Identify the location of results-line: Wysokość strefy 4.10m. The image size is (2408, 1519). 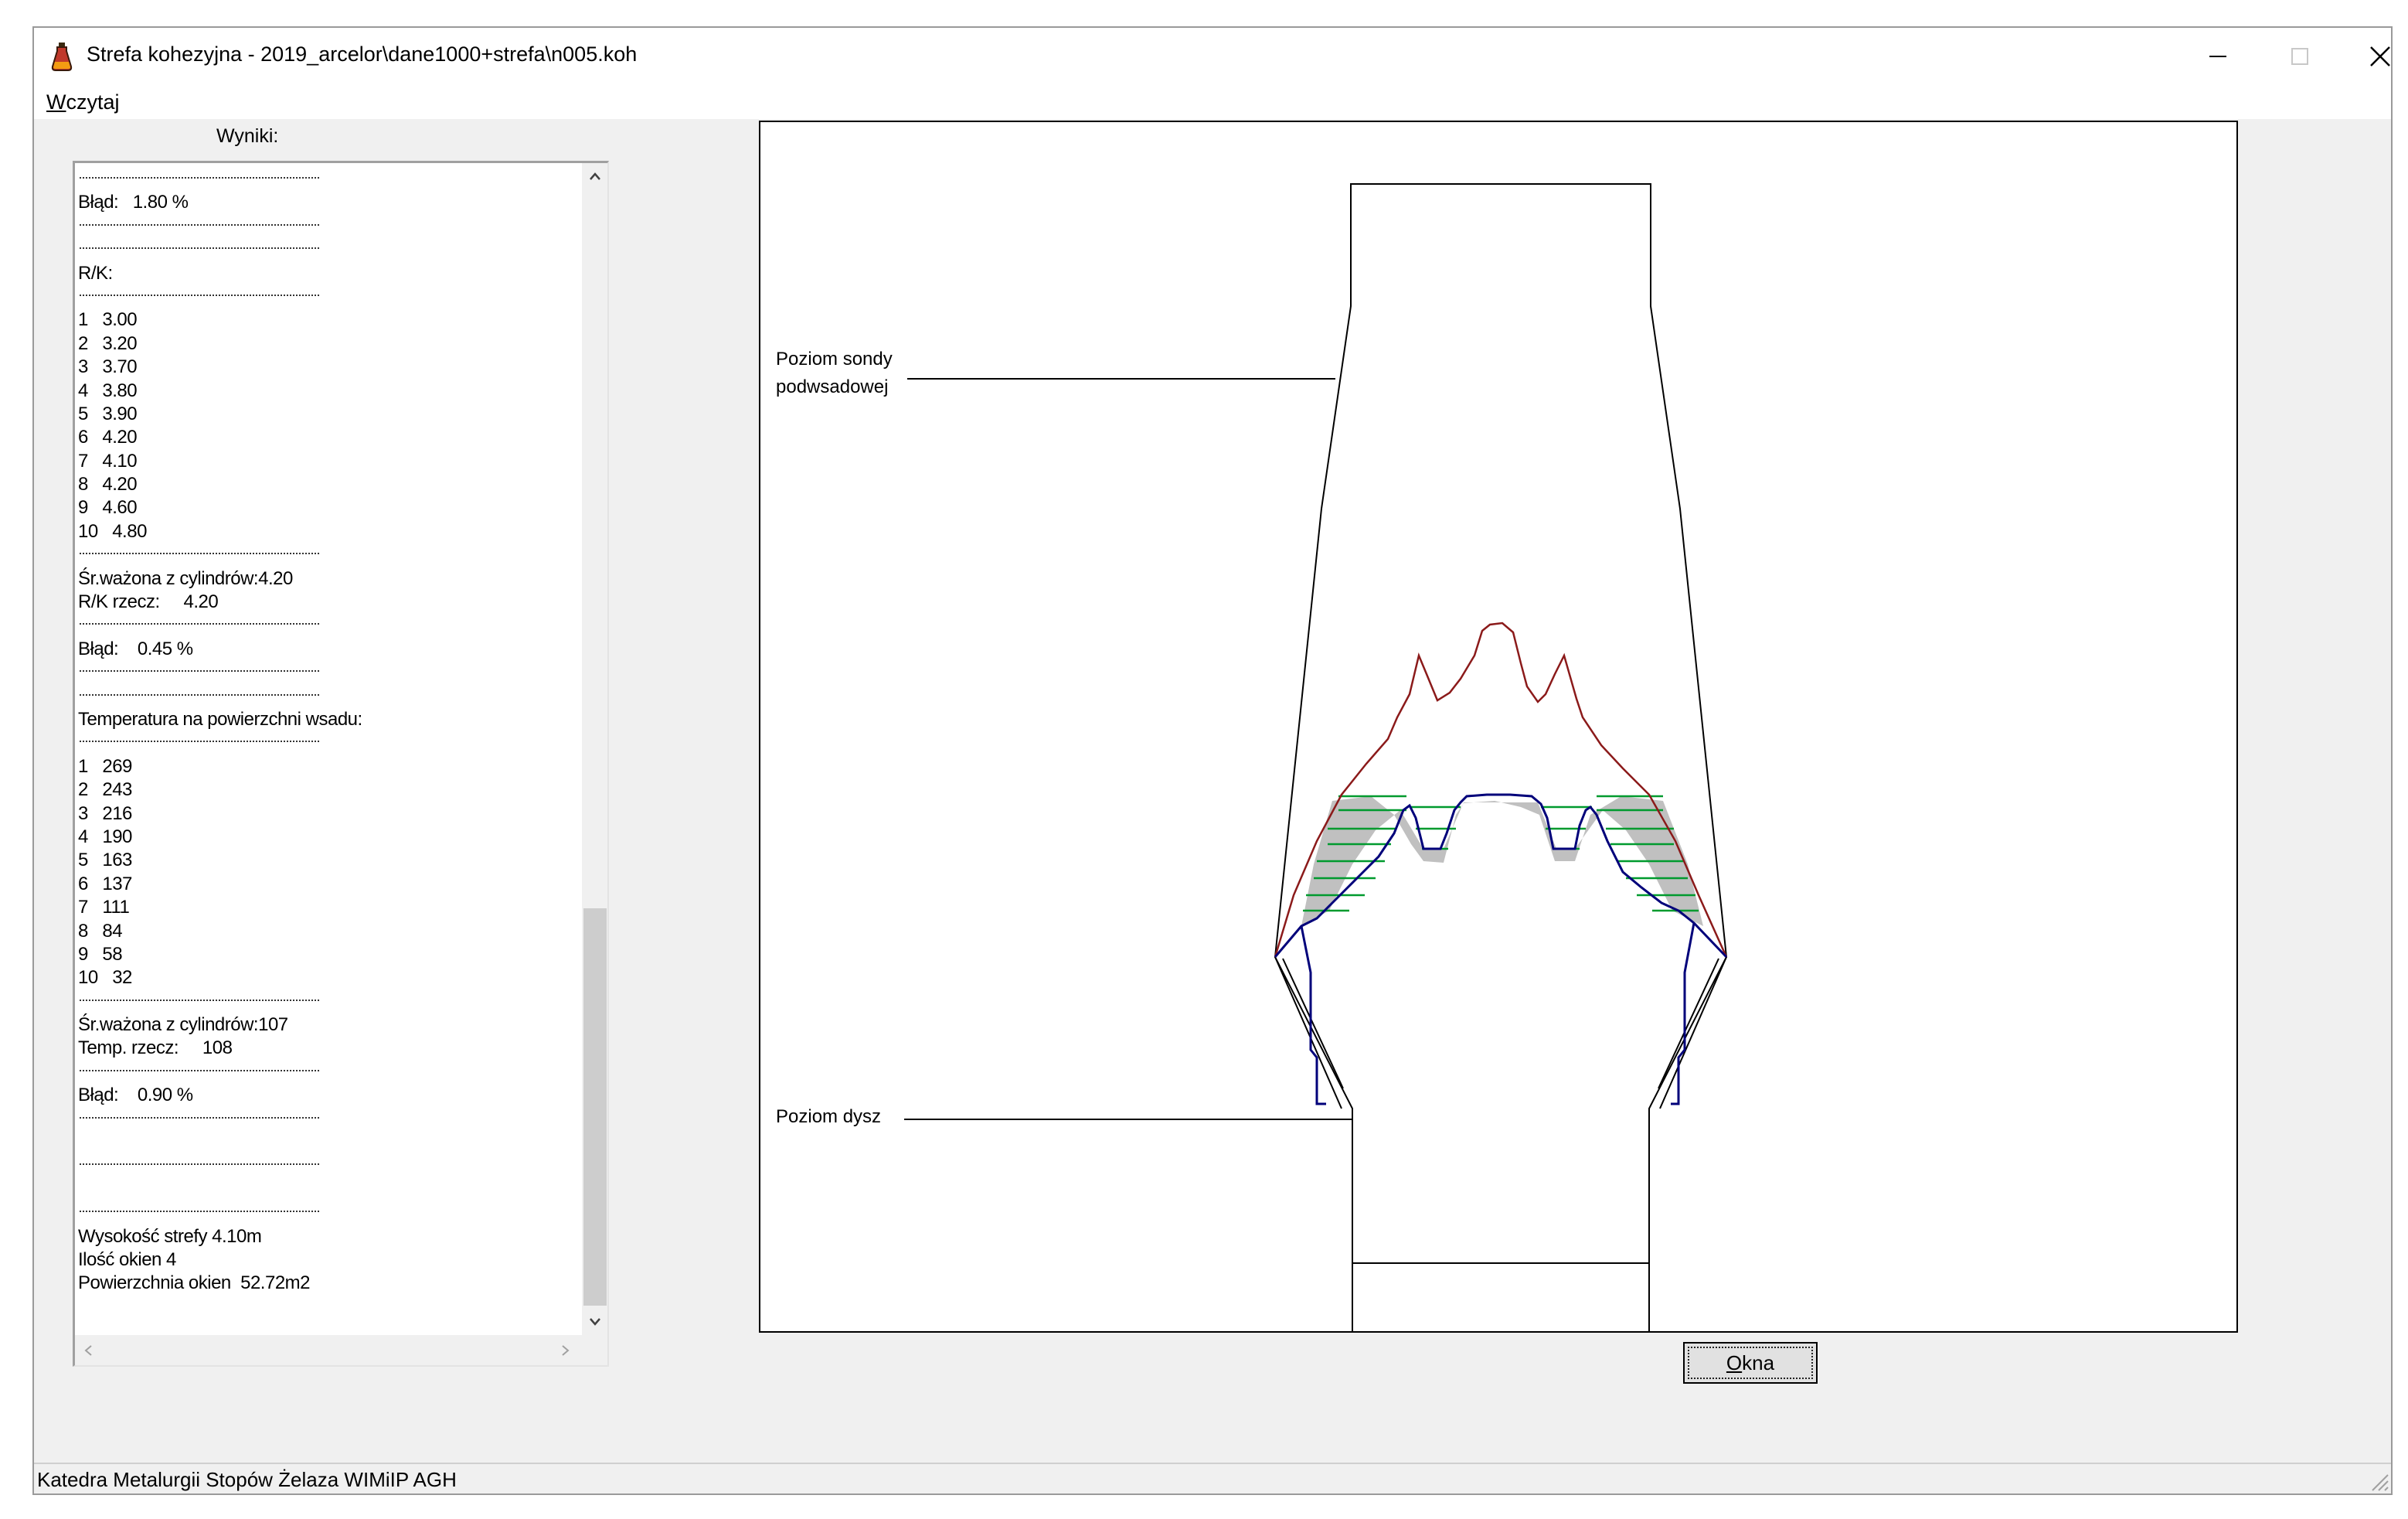
(170, 1236).